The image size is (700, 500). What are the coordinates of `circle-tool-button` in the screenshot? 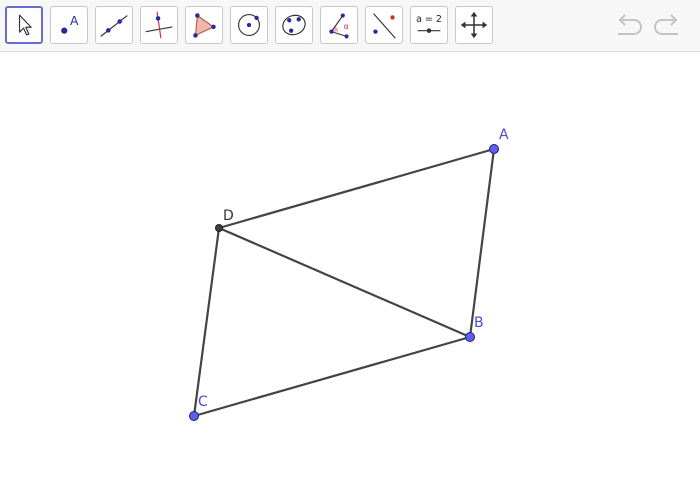 It's located at (249, 25).